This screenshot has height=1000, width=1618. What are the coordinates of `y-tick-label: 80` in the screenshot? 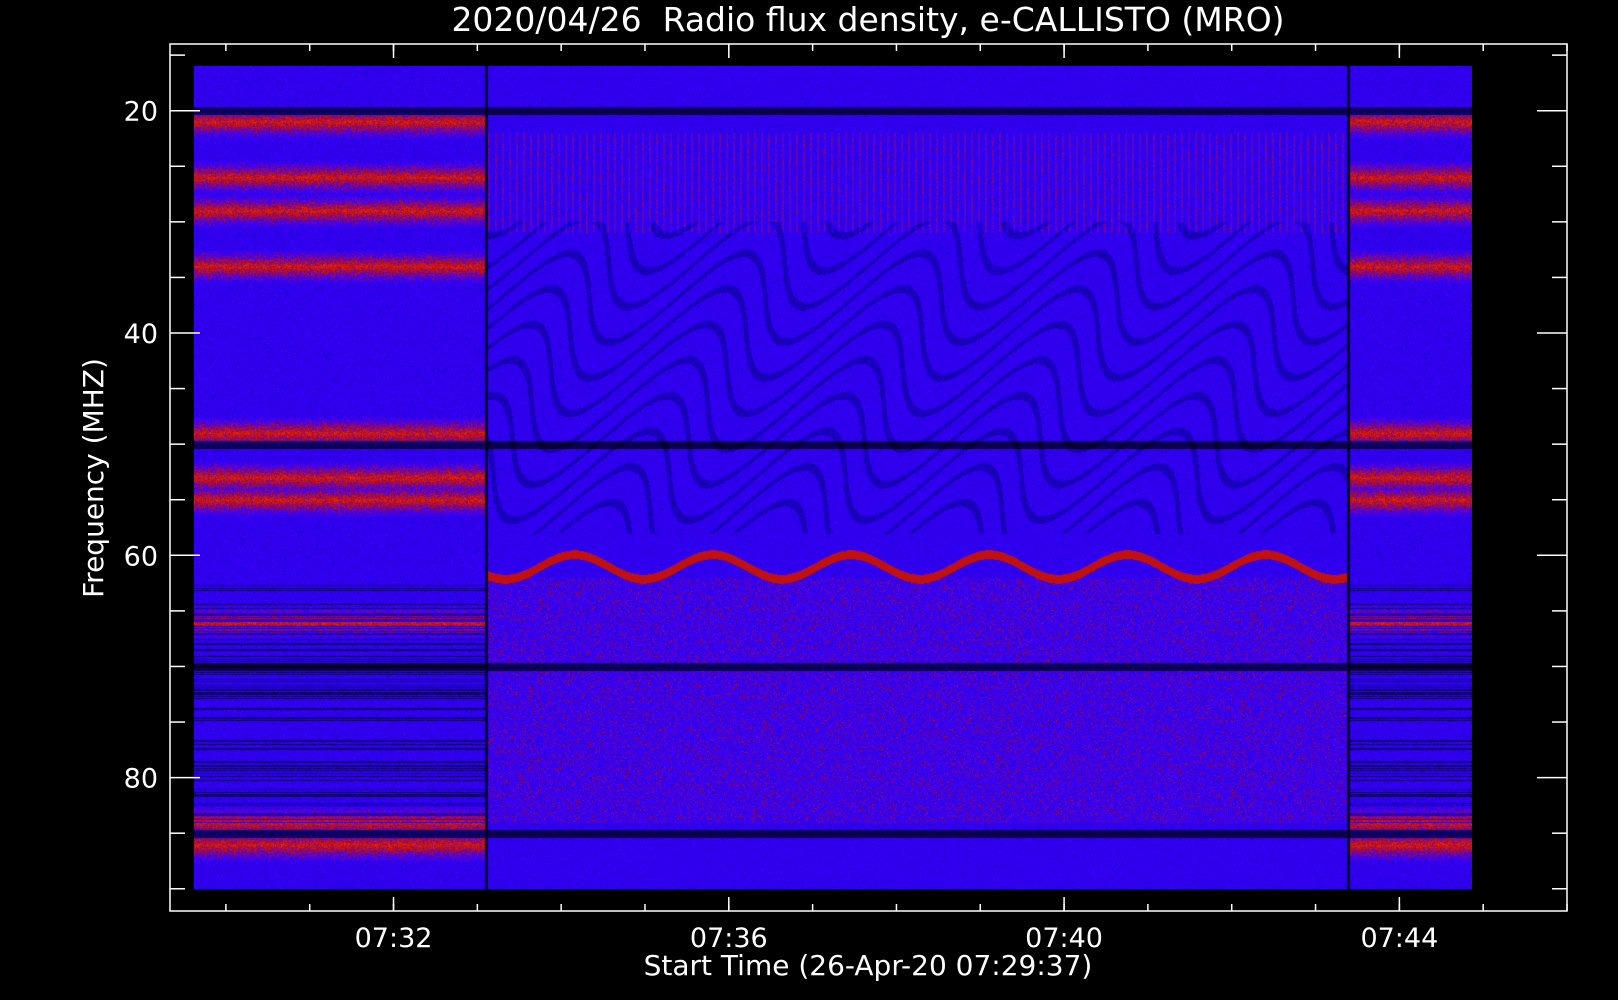 It's located at (141, 779).